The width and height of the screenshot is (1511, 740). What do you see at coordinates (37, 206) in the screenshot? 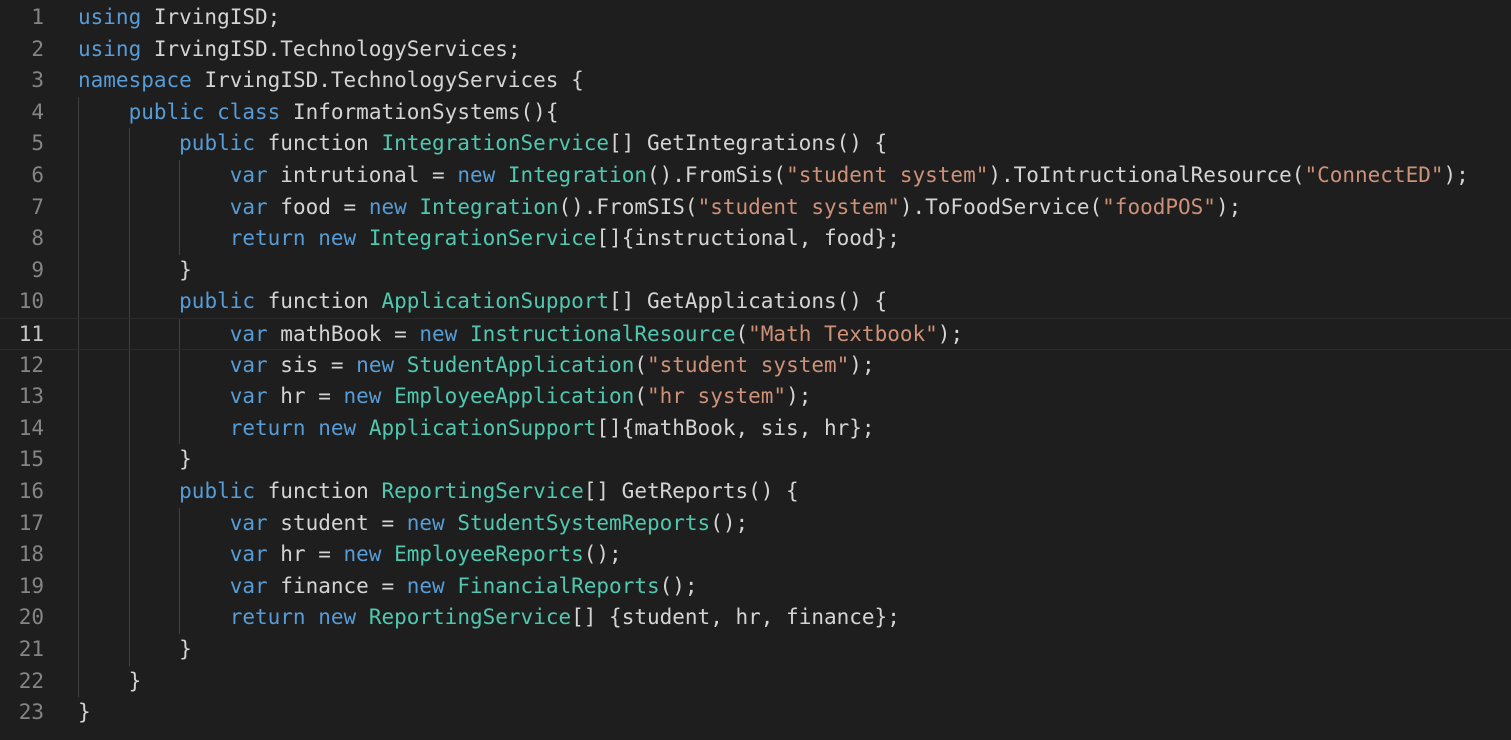
I see `line-number: 7` at bounding box center [37, 206].